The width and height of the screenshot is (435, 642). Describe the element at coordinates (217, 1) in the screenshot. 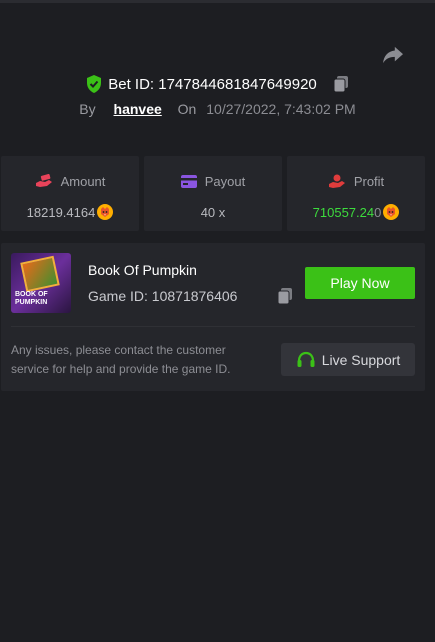

I see `top-border` at that location.